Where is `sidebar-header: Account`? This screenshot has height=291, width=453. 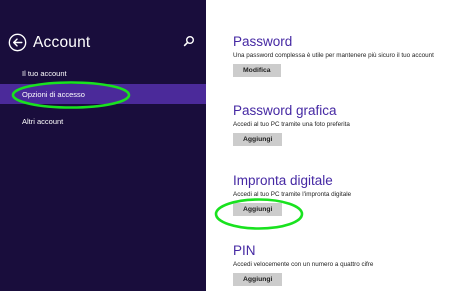
sidebar-header: Account is located at coordinates (49, 42).